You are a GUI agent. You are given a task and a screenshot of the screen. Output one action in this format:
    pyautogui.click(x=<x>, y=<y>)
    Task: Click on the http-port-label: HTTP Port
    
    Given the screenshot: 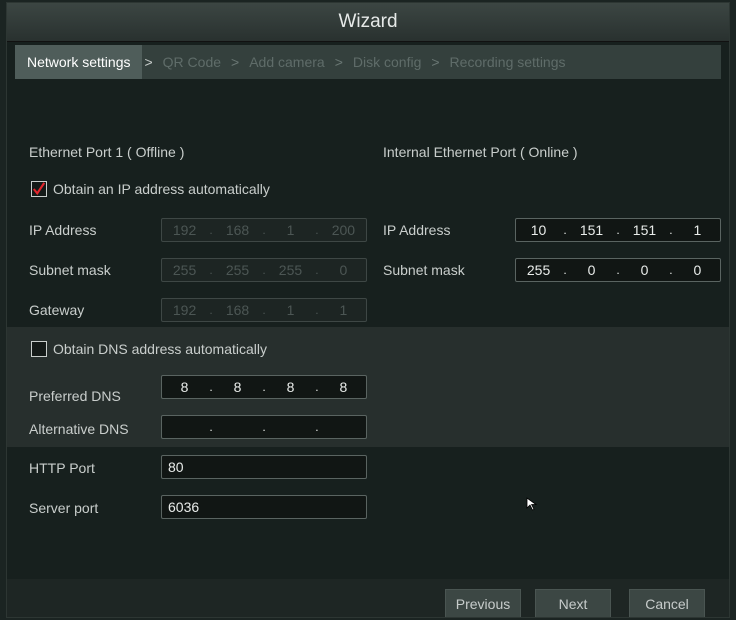 What is the action you would take?
    pyautogui.click(x=62, y=468)
    